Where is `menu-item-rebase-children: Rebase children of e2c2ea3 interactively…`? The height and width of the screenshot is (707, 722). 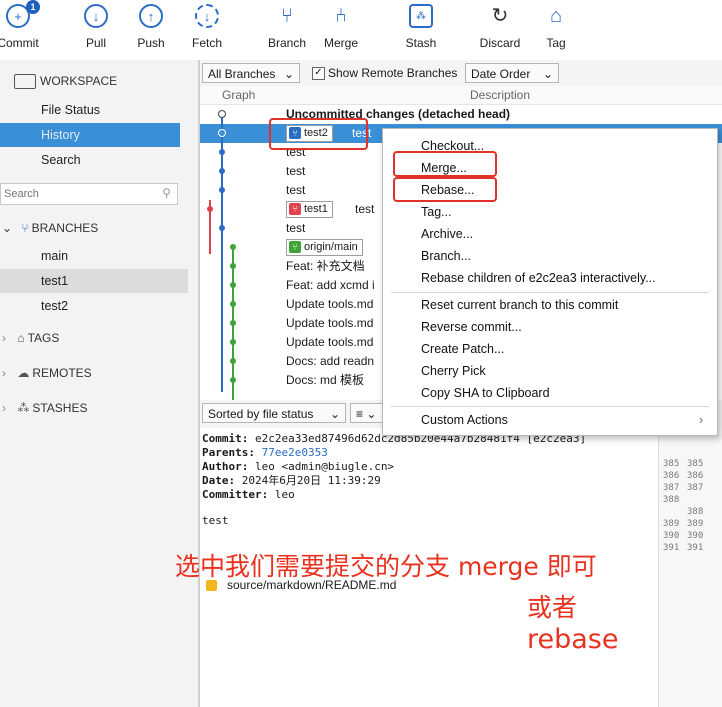 menu-item-rebase-children: Rebase children of e2c2ea3 interactively… is located at coordinates (538, 278).